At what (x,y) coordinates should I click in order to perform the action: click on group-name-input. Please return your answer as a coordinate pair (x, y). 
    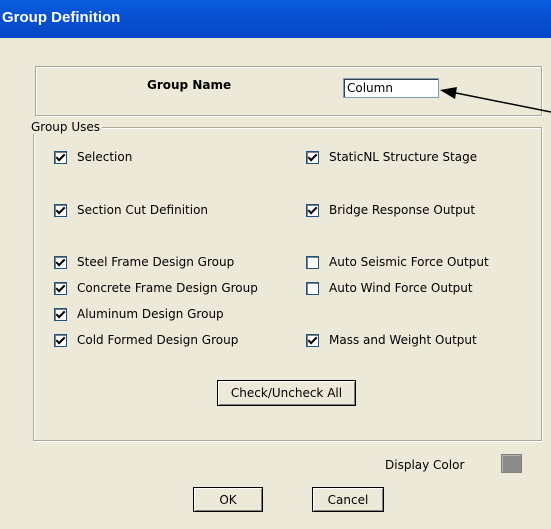
    Looking at the image, I should click on (391, 88).